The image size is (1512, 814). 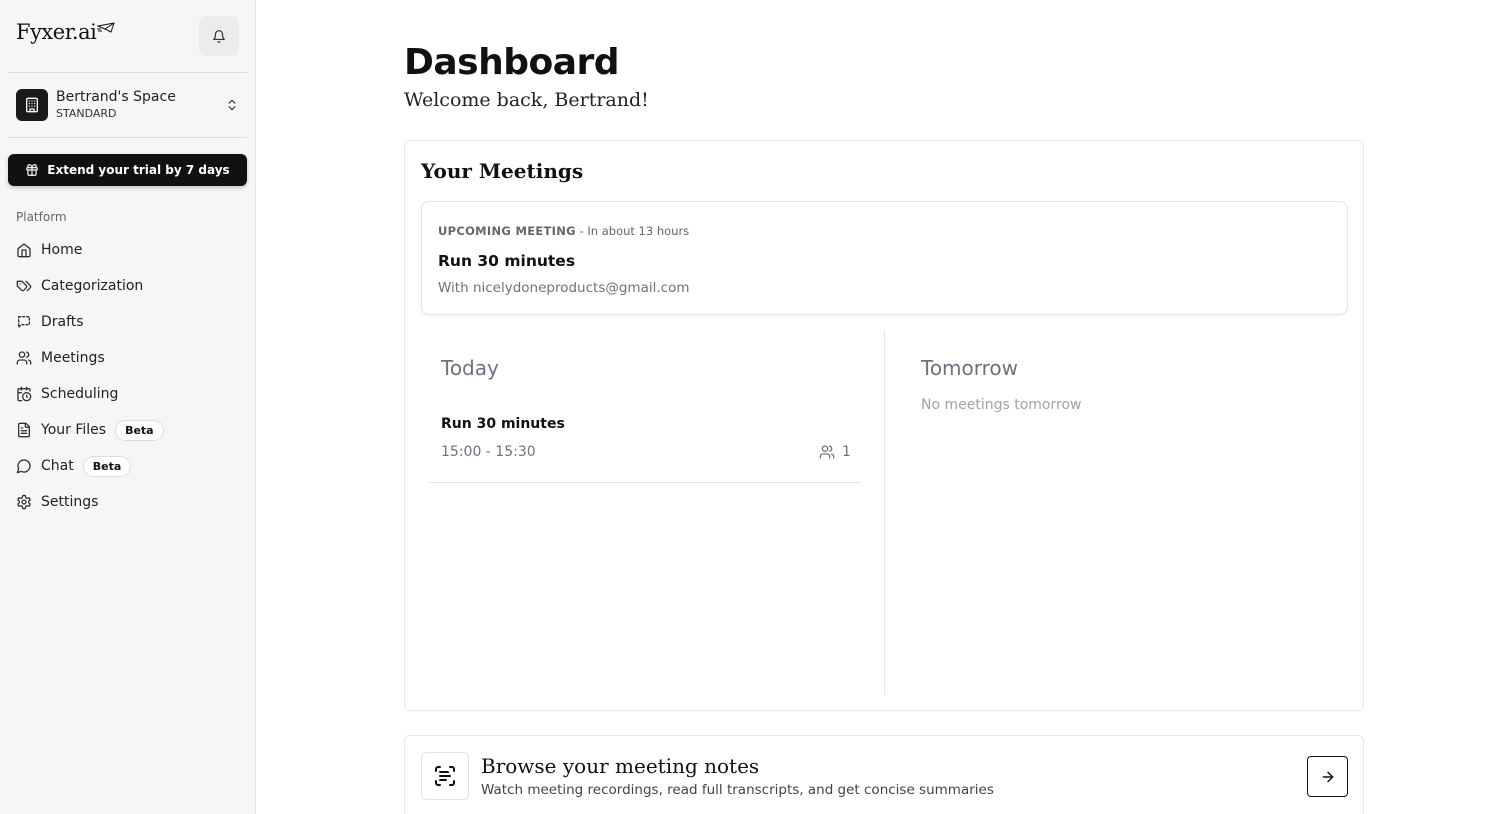 What do you see at coordinates (507, 231) in the screenshot?
I see `upcoming-meeting-label: UPCOMING MEETING` at bounding box center [507, 231].